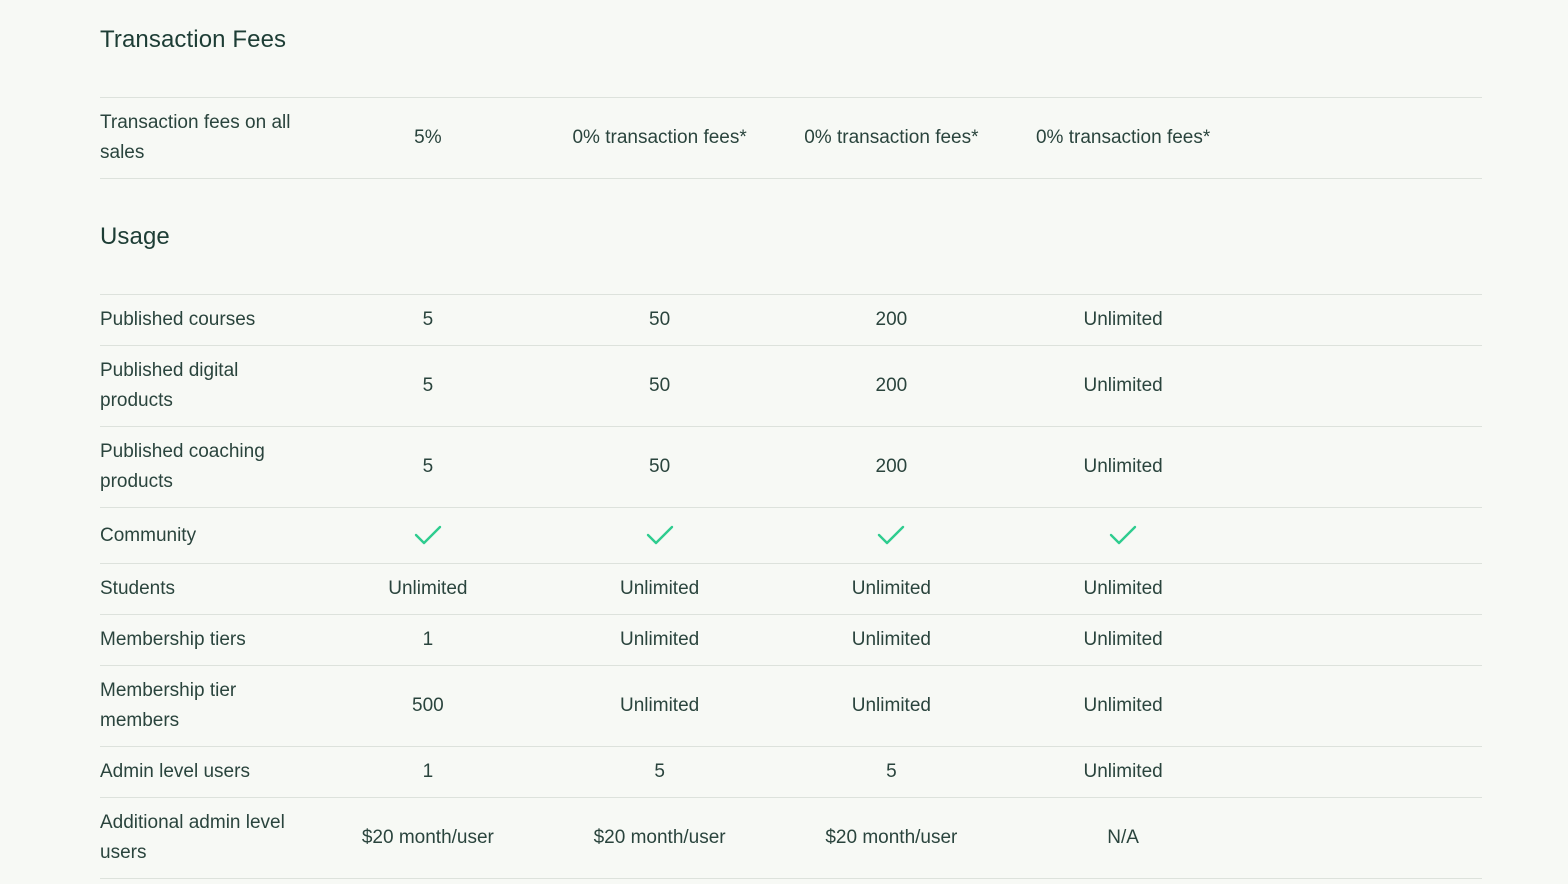  Describe the element at coordinates (1123, 137) in the screenshot. I see `plan-4-value: 0% transaction fees*` at that location.